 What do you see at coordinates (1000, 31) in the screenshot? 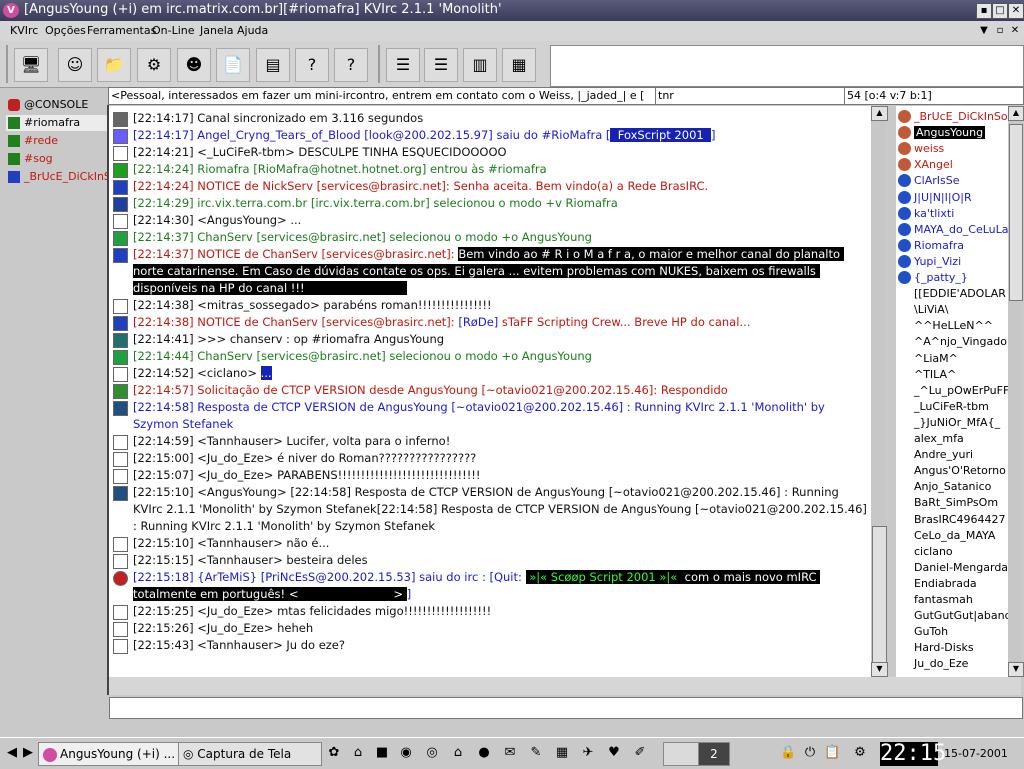
I see `mdi-restore-icon: ▫` at bounding box center [1000, 31].